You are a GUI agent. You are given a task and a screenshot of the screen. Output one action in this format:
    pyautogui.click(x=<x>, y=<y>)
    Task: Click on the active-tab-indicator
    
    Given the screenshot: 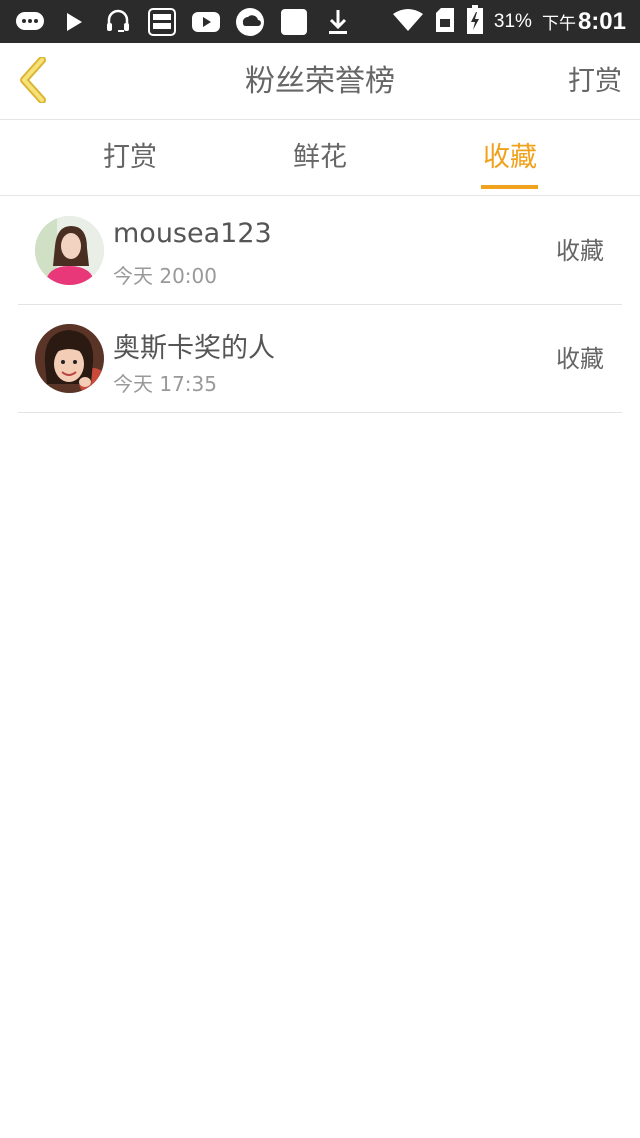 What is the action you would take?
    pyautogui.click(x=509, y=187)
    